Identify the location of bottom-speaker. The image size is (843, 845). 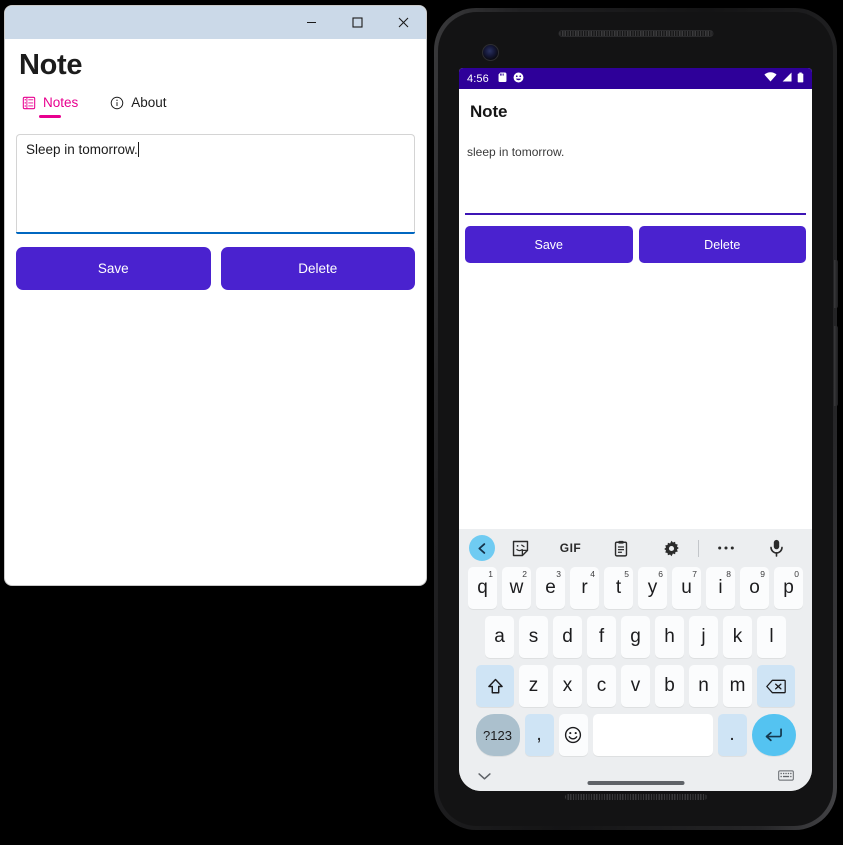
(635, 797).